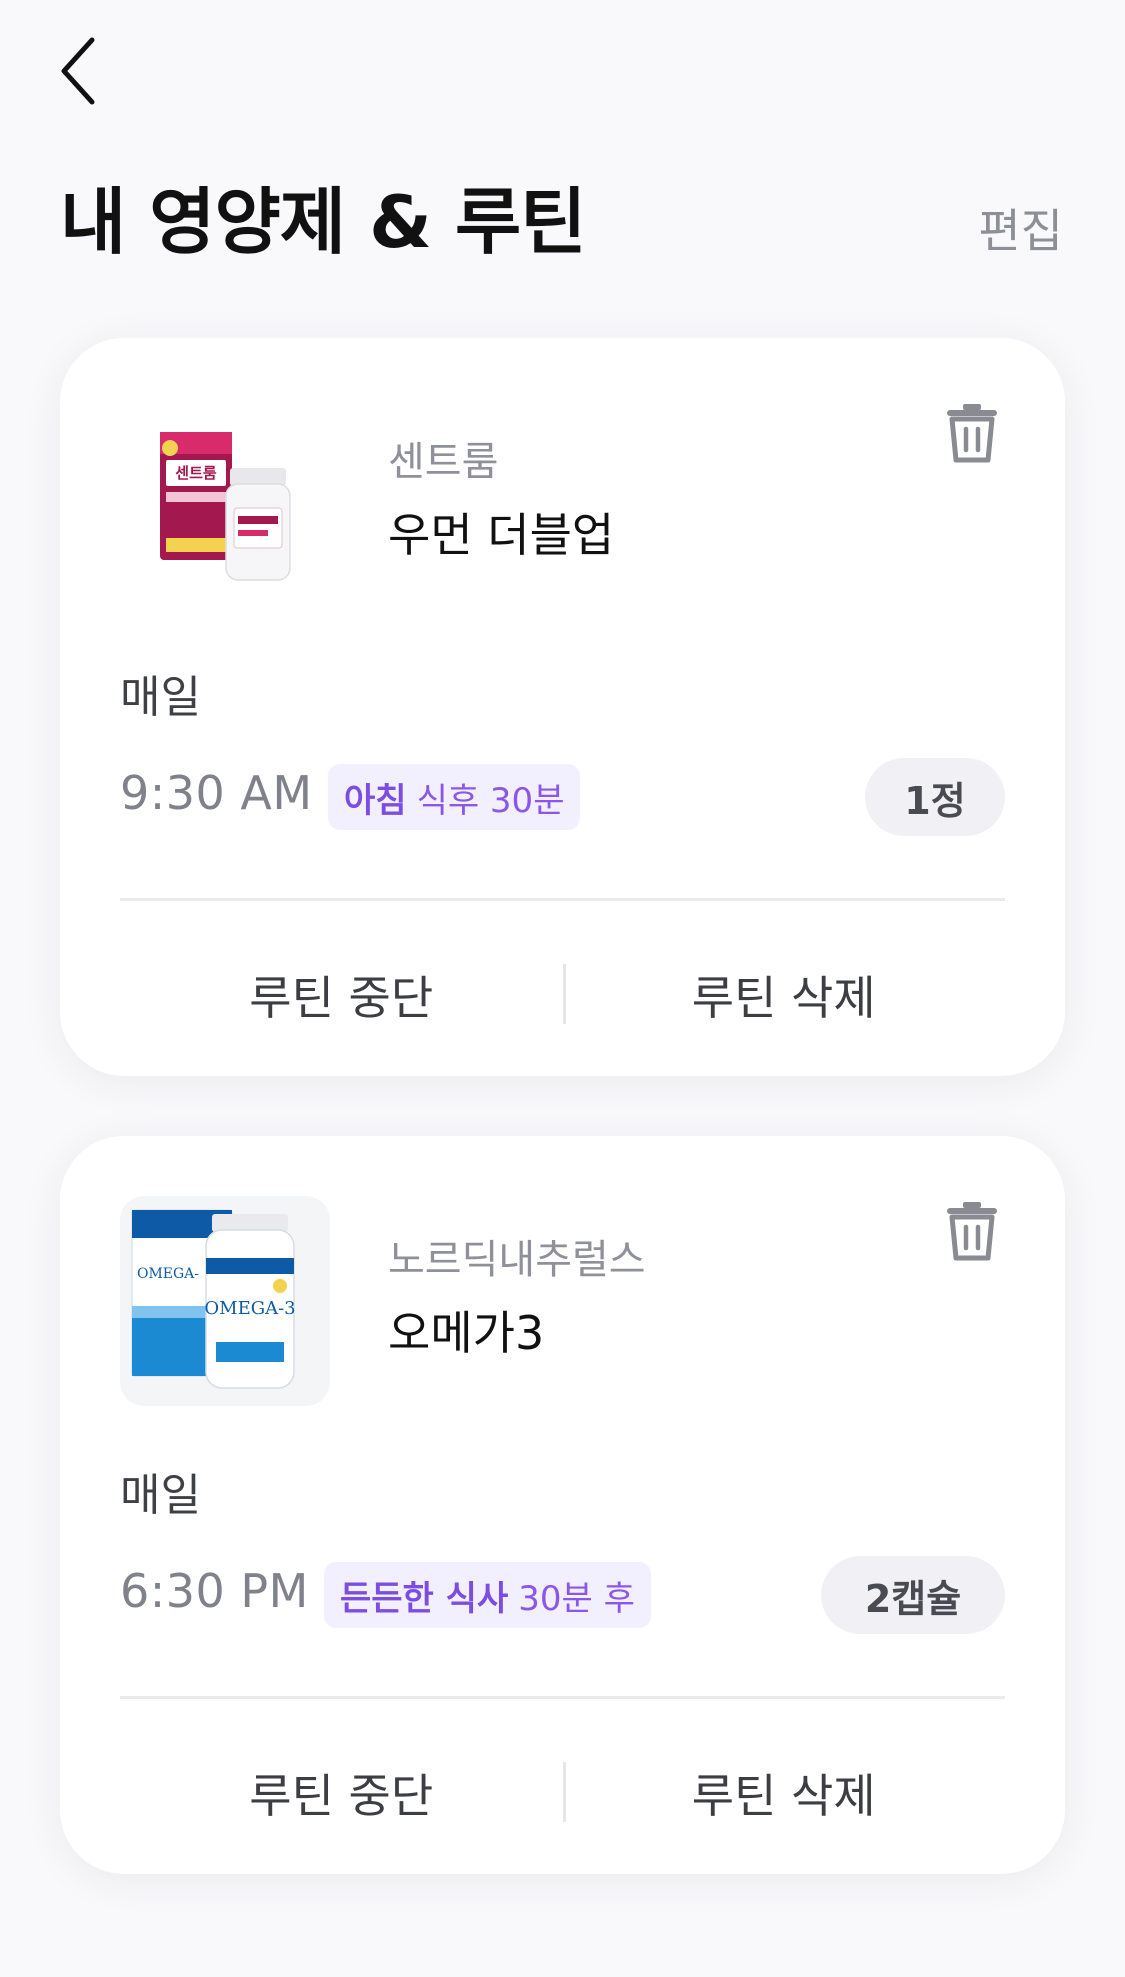  I want to click on schedule-row: 6:30 PM 든든한 식사 30분 후 2캡슐, so click(562, 1596).